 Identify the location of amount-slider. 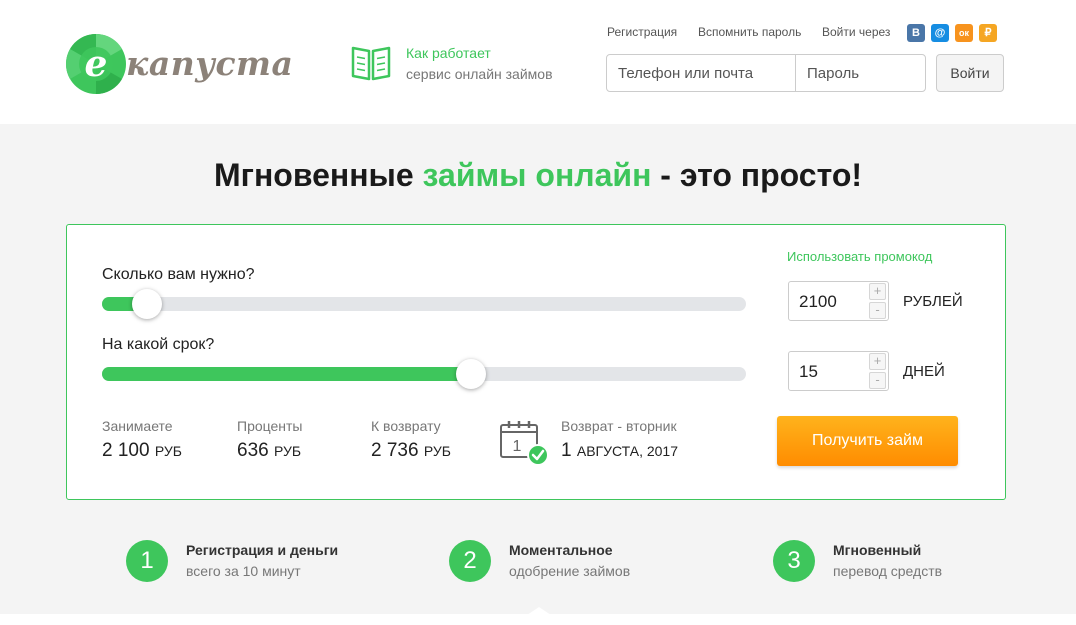
(424, 304).